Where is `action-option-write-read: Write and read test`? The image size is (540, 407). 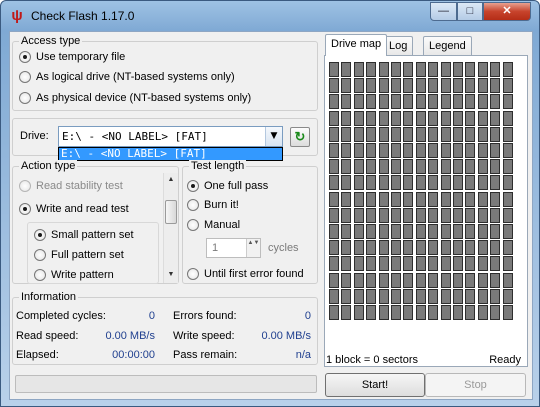 action-option-write-read: Write and read test is located at coordinates (74, 209).